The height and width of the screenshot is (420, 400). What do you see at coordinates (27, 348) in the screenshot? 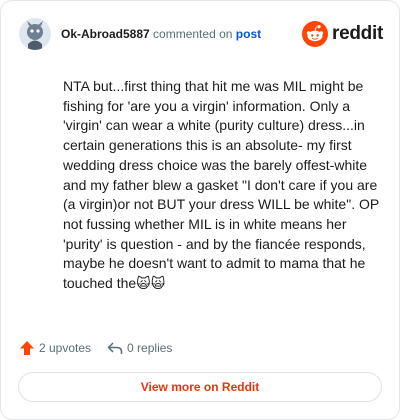
I see `upvote-arrow-icon` at bounding box center [27, 348].